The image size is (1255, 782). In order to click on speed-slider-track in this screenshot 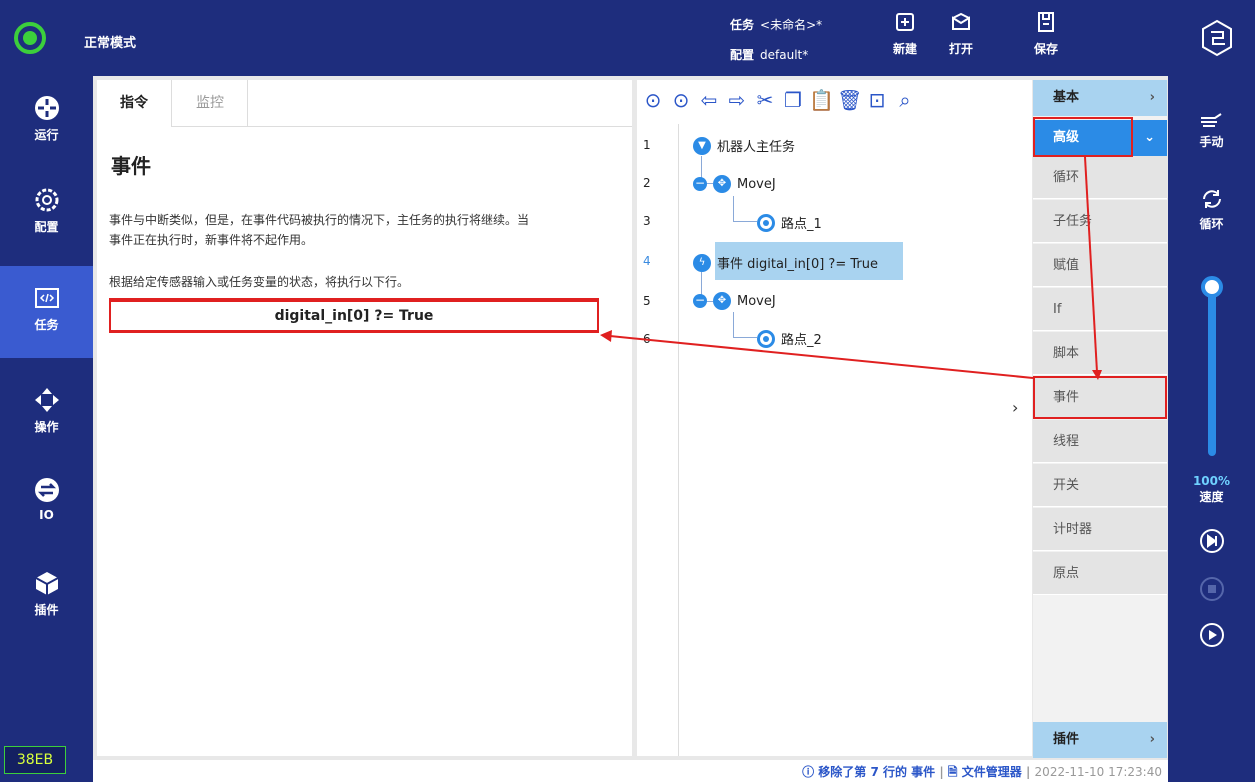, I will do `click(1212, 371)`.